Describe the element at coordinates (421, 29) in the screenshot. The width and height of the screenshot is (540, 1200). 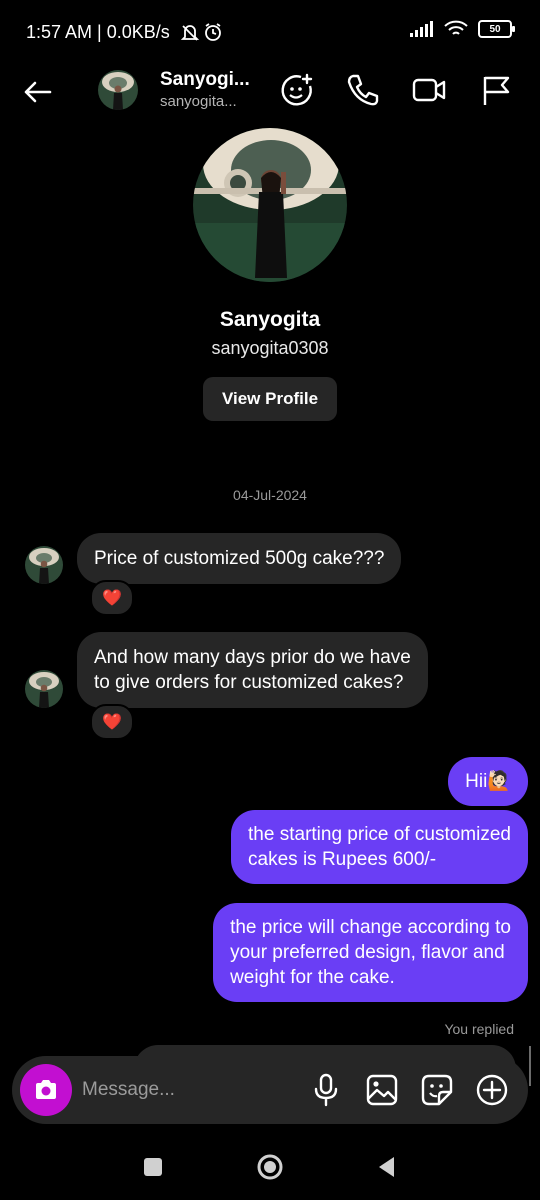
I see `signal-icon` at that location.